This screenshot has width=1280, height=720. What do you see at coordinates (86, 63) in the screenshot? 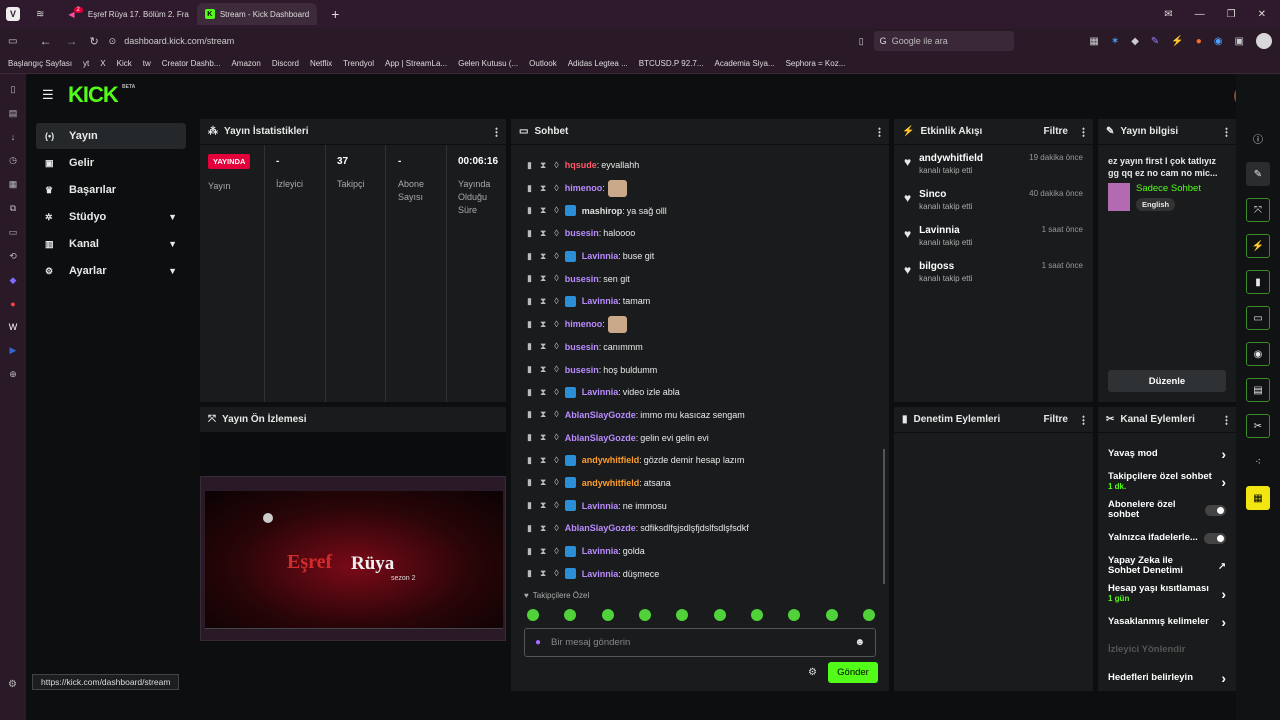
I see `bookmark-item: yt` at bounding box center [86, 63].